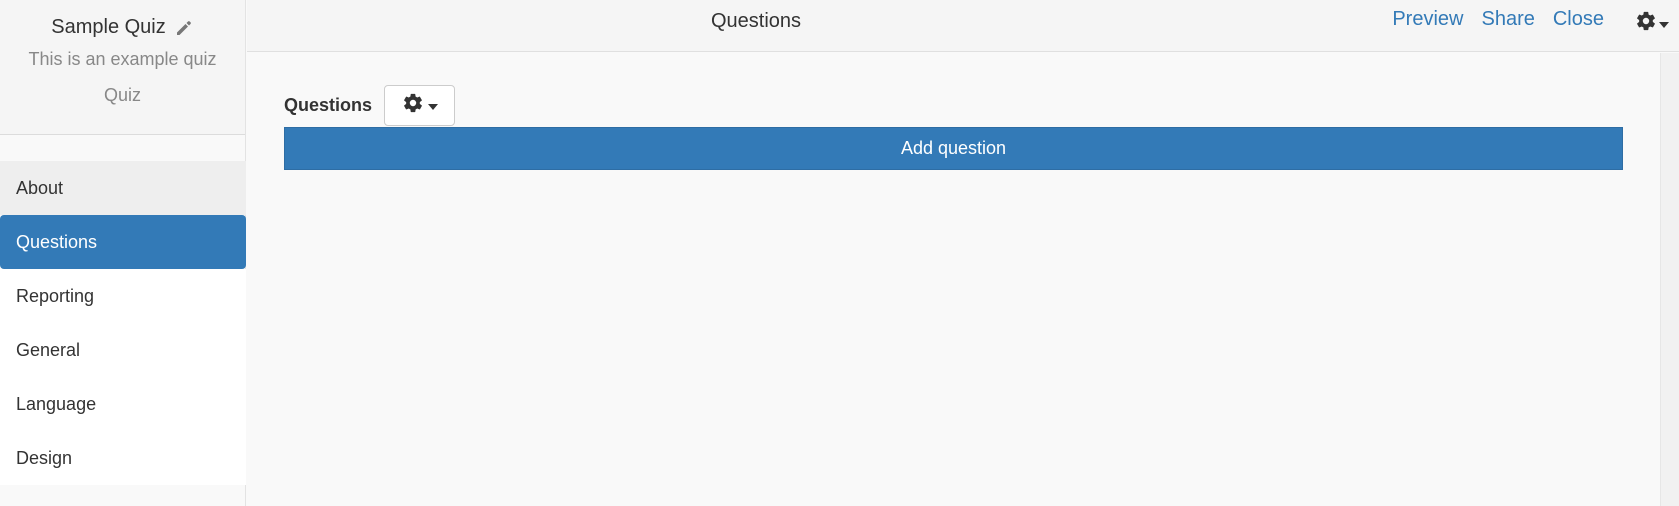 This screenshot has width=1679, height=506. What do you see at coordinates (44, 457) in the screenshot?
I see `sidebar-item-label: Design` at bounding box center [44, 457].